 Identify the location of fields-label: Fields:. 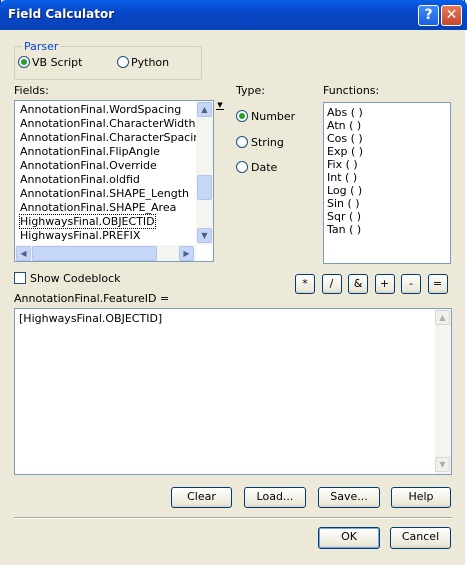
(31, 90).